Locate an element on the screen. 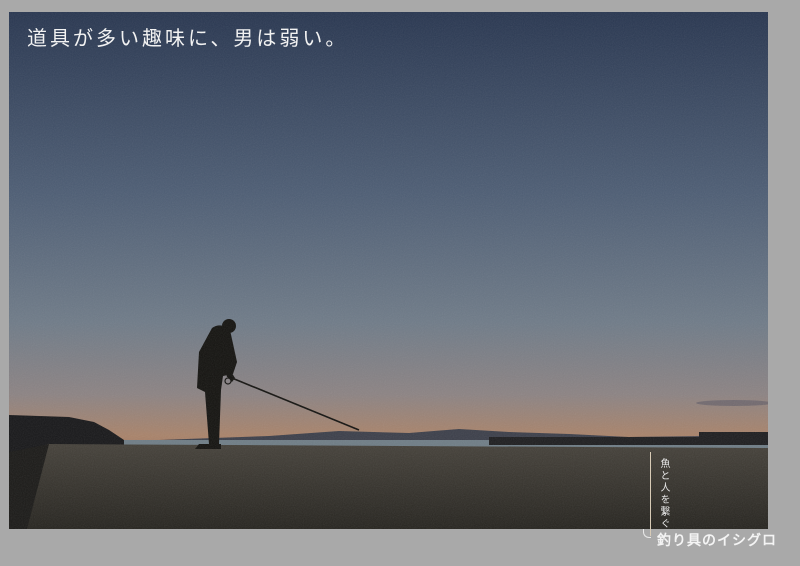 The width and height of the screenshot is (800, 566). hook-icon is located at coordinates (647, 533).